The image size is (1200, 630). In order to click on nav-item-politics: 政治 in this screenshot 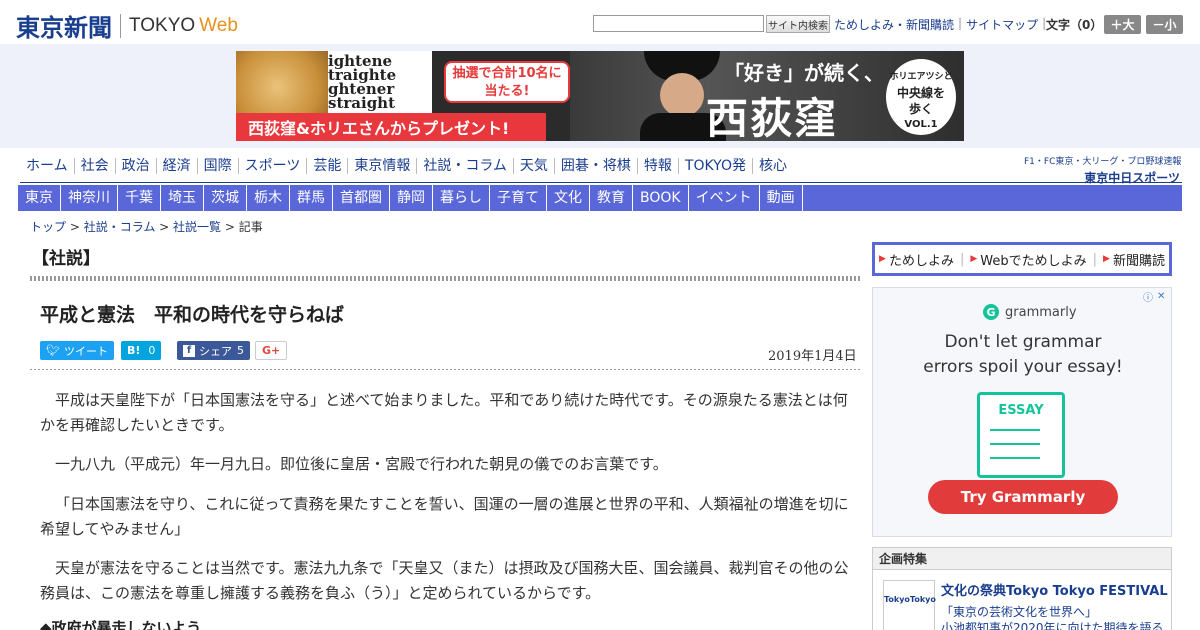, I will do `click(136, 166)`.